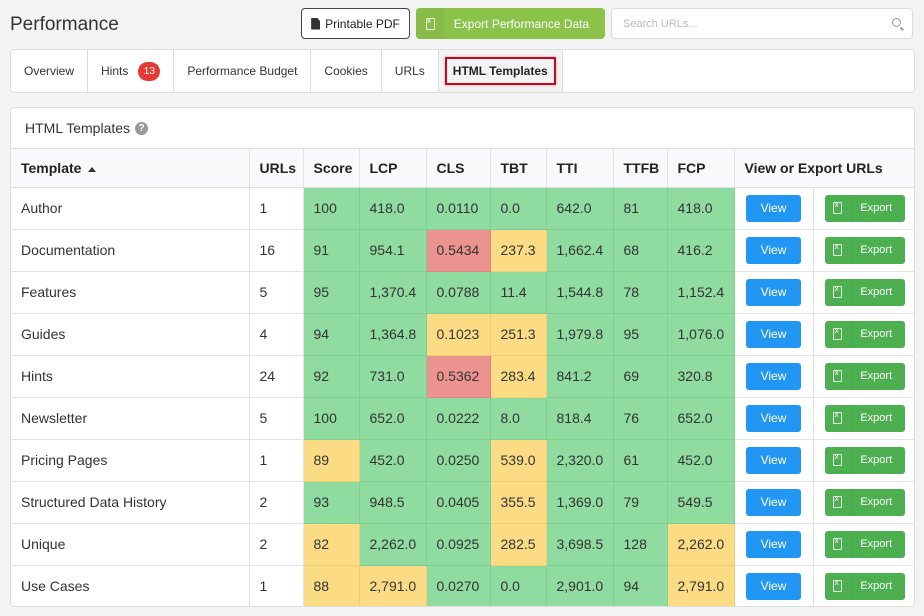  I want to click on column-header-tbt: TBT, so click(518, 168).